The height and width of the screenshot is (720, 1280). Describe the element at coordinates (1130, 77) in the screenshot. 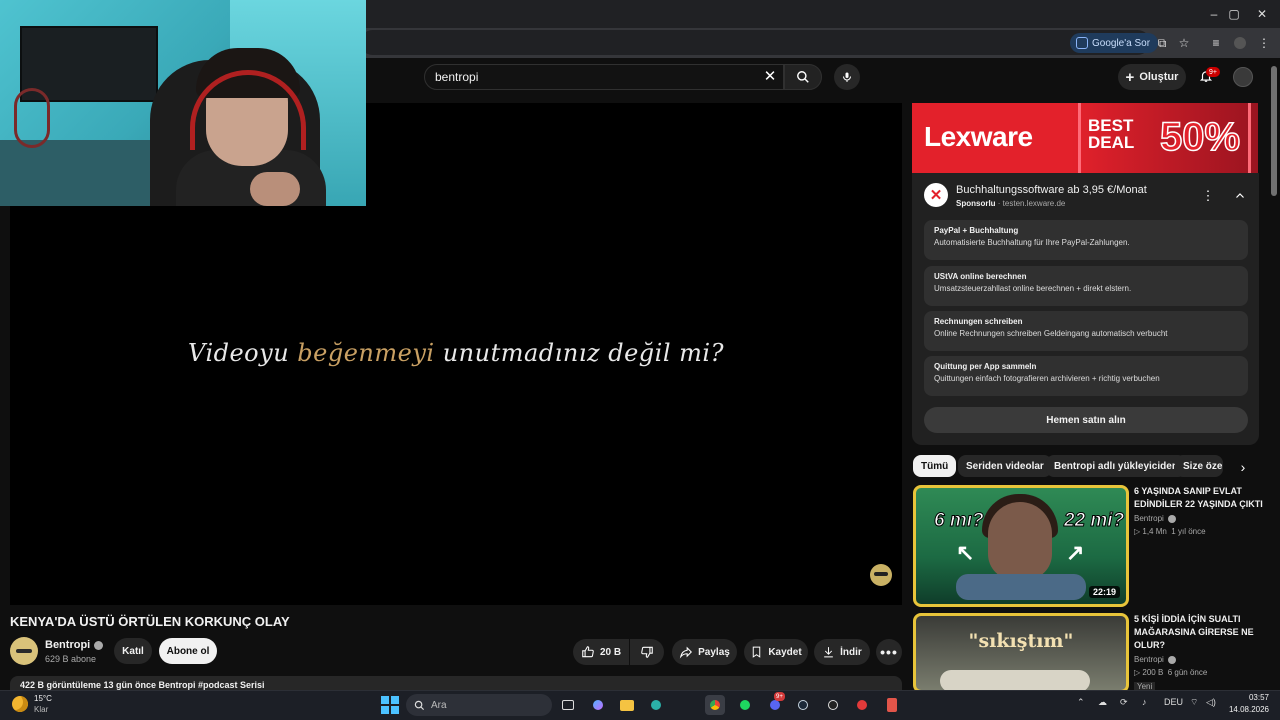

I see `plus-icon: +` at that location.